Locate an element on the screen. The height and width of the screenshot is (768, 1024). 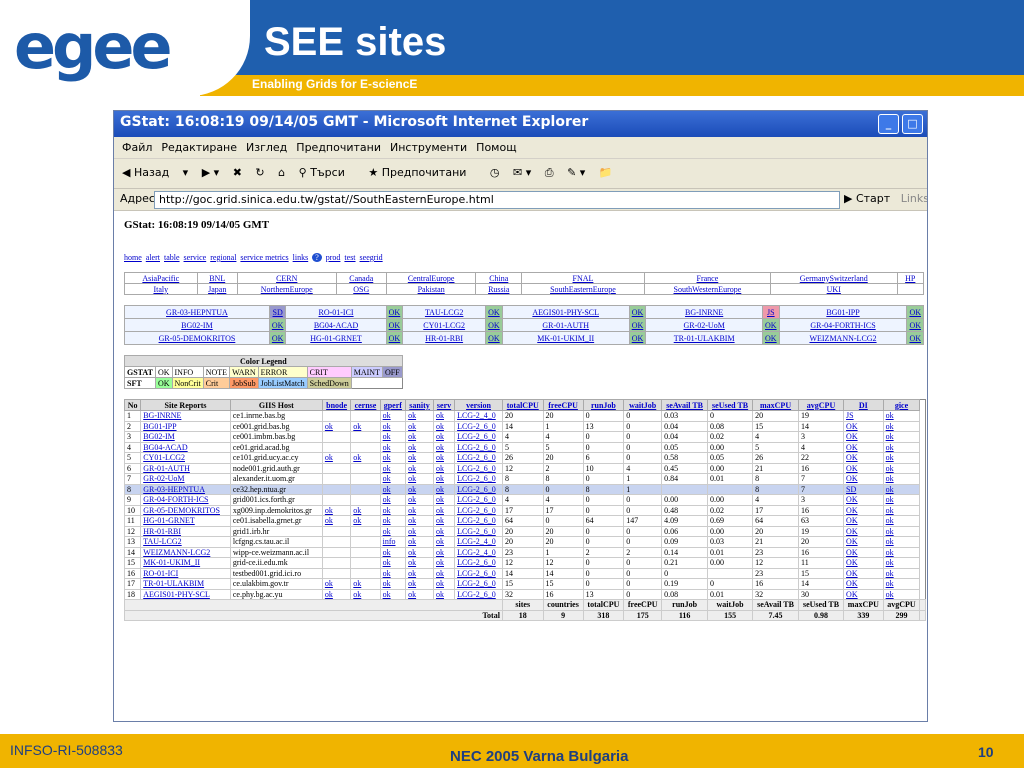
print-icon: ⎙ is located at coordinates (549, 172).